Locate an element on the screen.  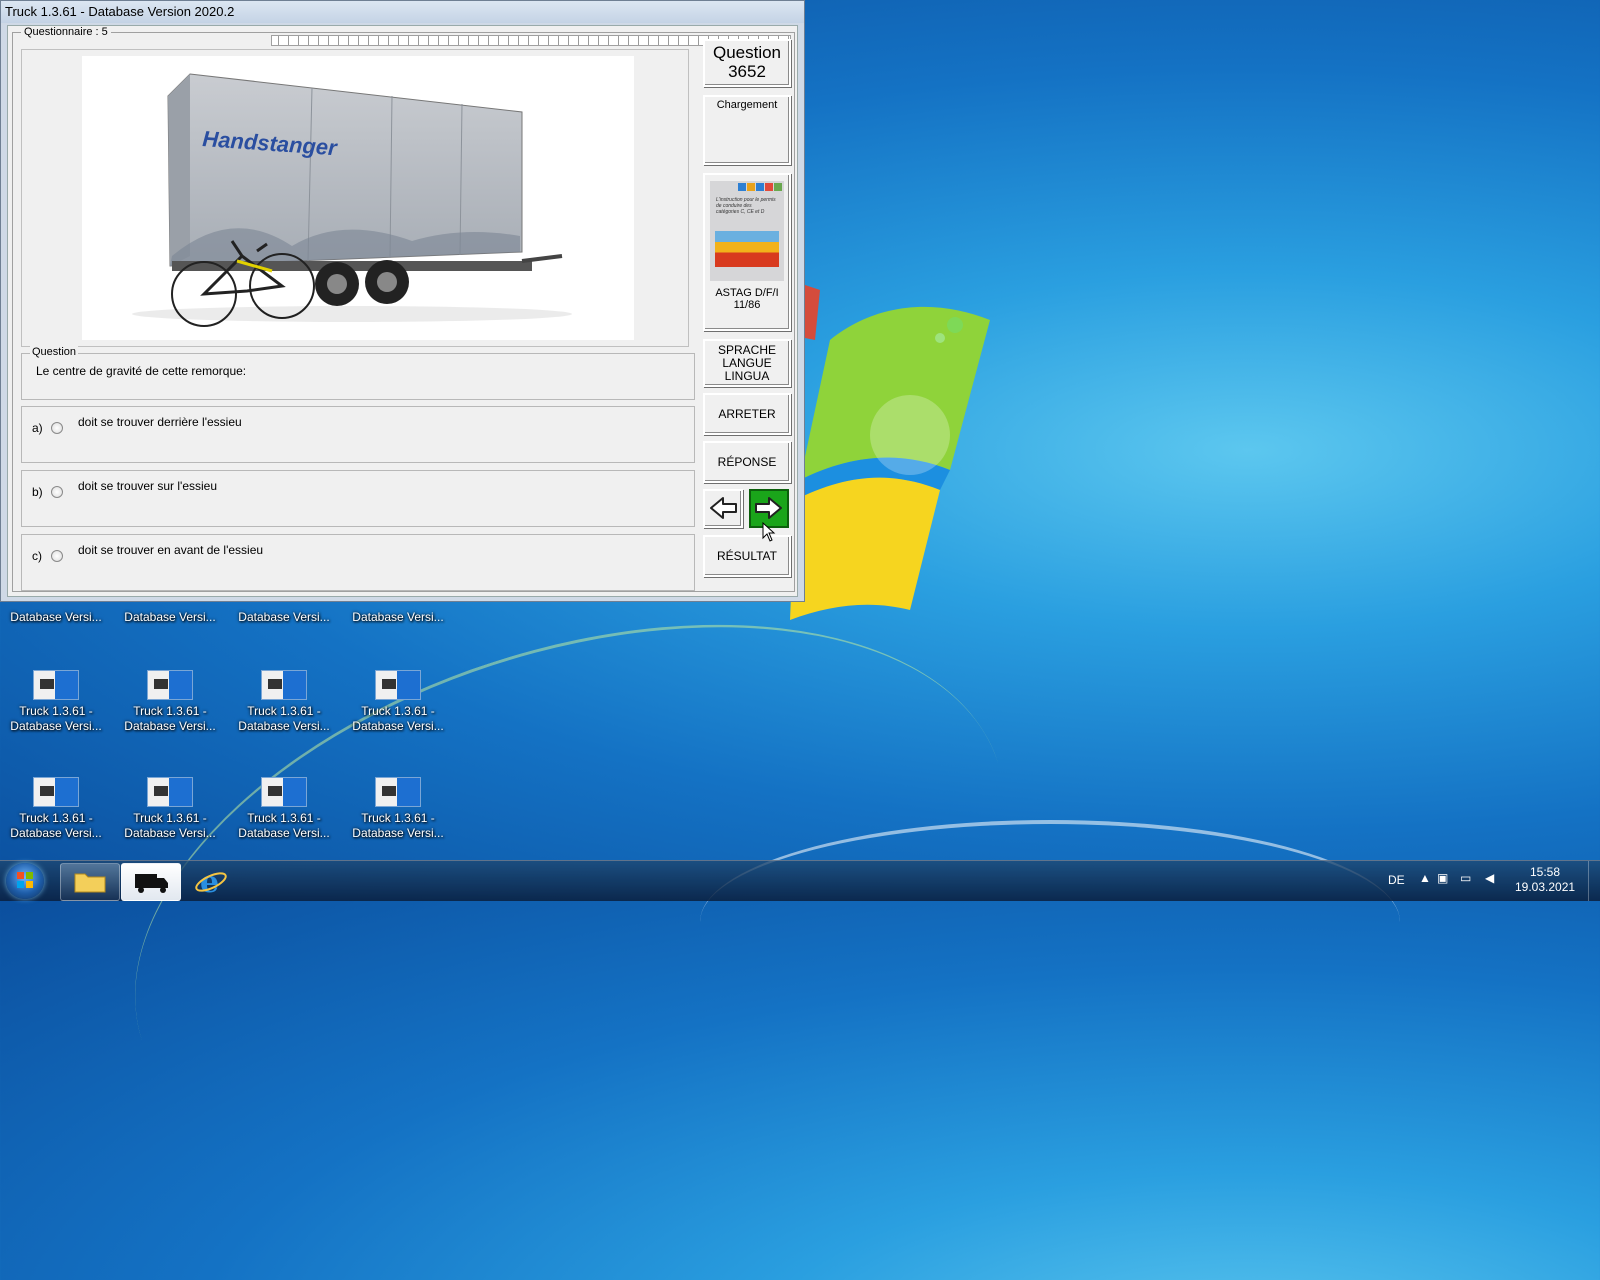
folder-icon is located at coordinates (90, 883).